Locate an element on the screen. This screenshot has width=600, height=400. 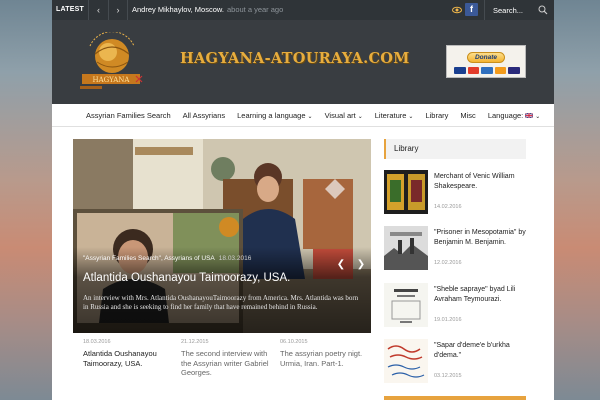
uk-flag-icon is located at coordinates (529, 115).